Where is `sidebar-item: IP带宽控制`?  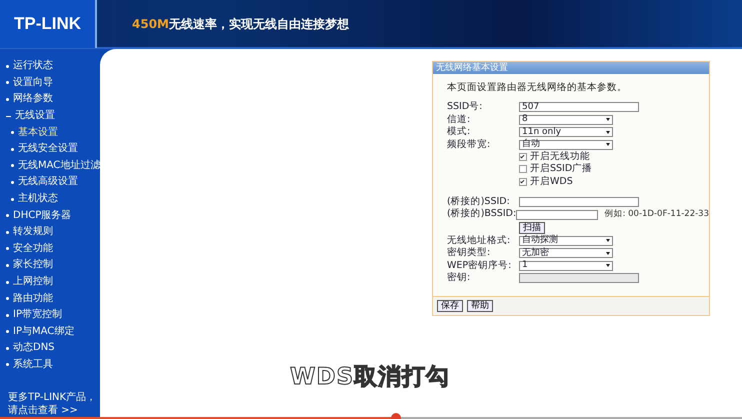
sidebar-item: IP带宽控制 is located at coordinates (50, 315).